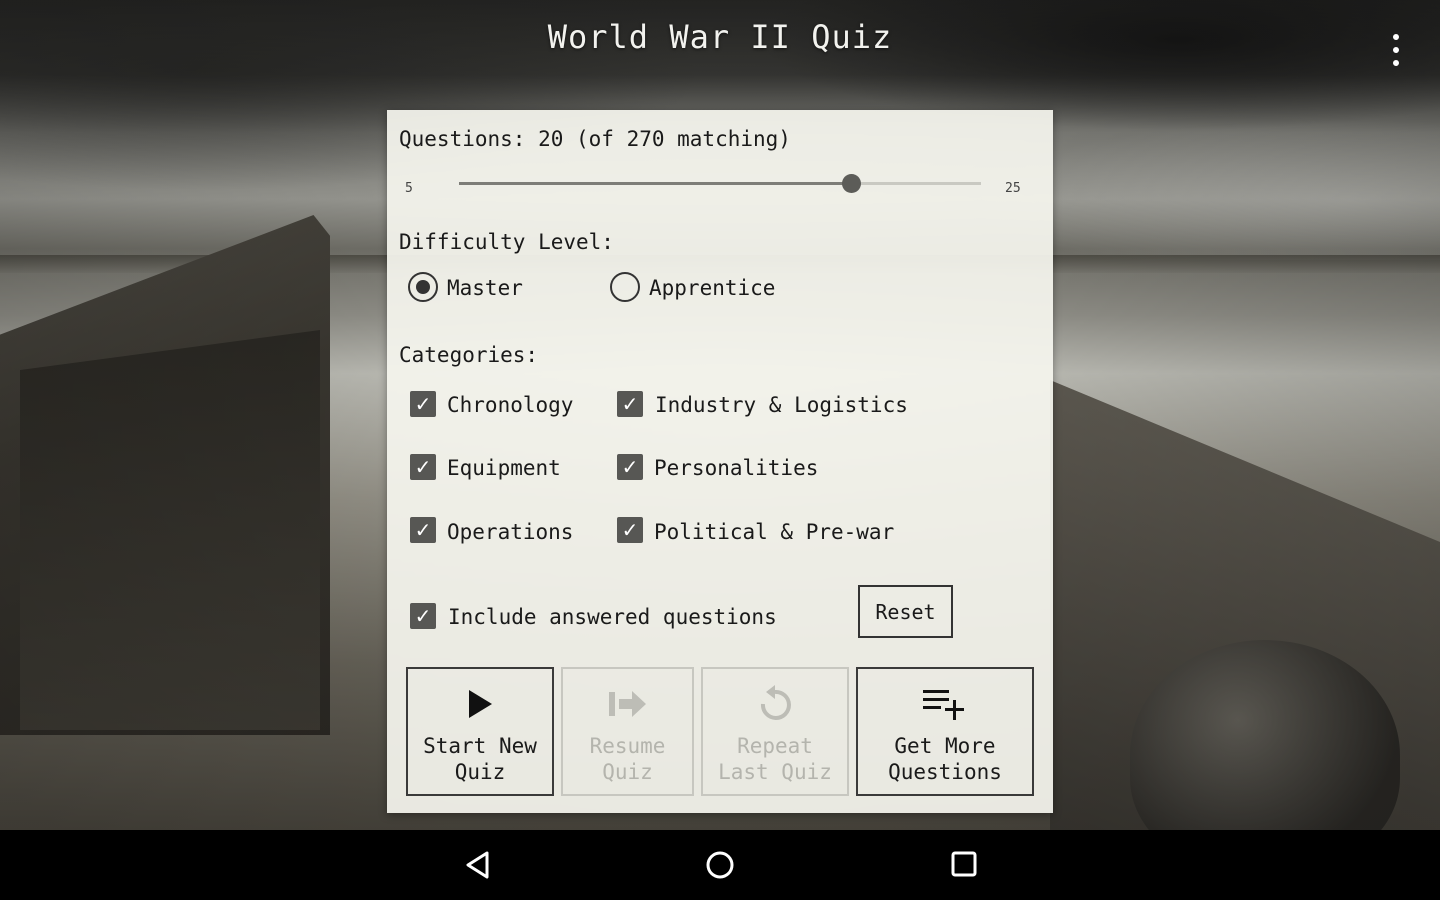 This screenshot has height=900, width=1440. Describe the element at coordinates (851, 183) in the screenshot. I see `slider-thumb` at that location.